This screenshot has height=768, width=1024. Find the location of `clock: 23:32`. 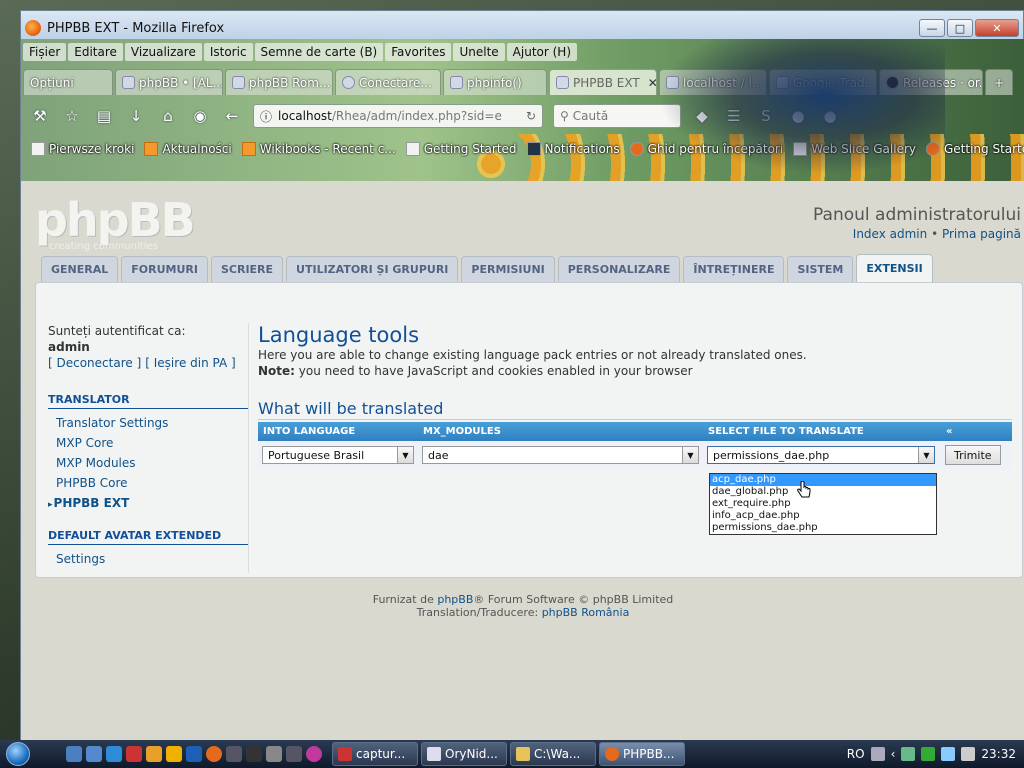

clock: 23:32 is located at coordinates (998, 754).